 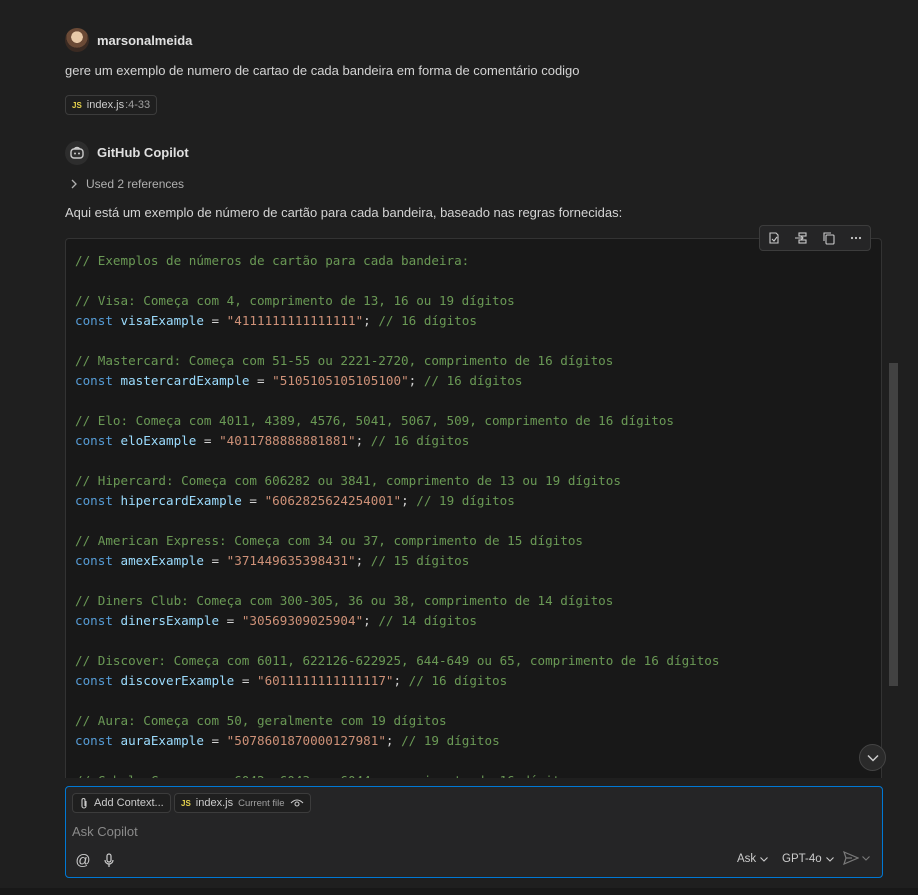 I want to click on user-avatar, so click(x=77, y=40).